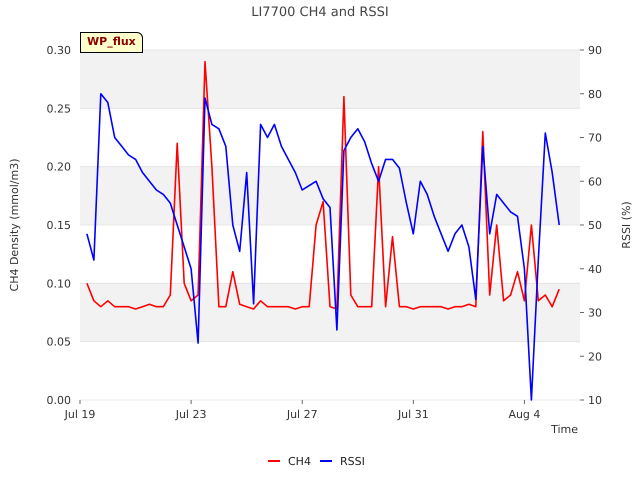  Describe the element at coordinates (111, 42) in the screenshot. I see `tag-label: WP_flux` at that location.